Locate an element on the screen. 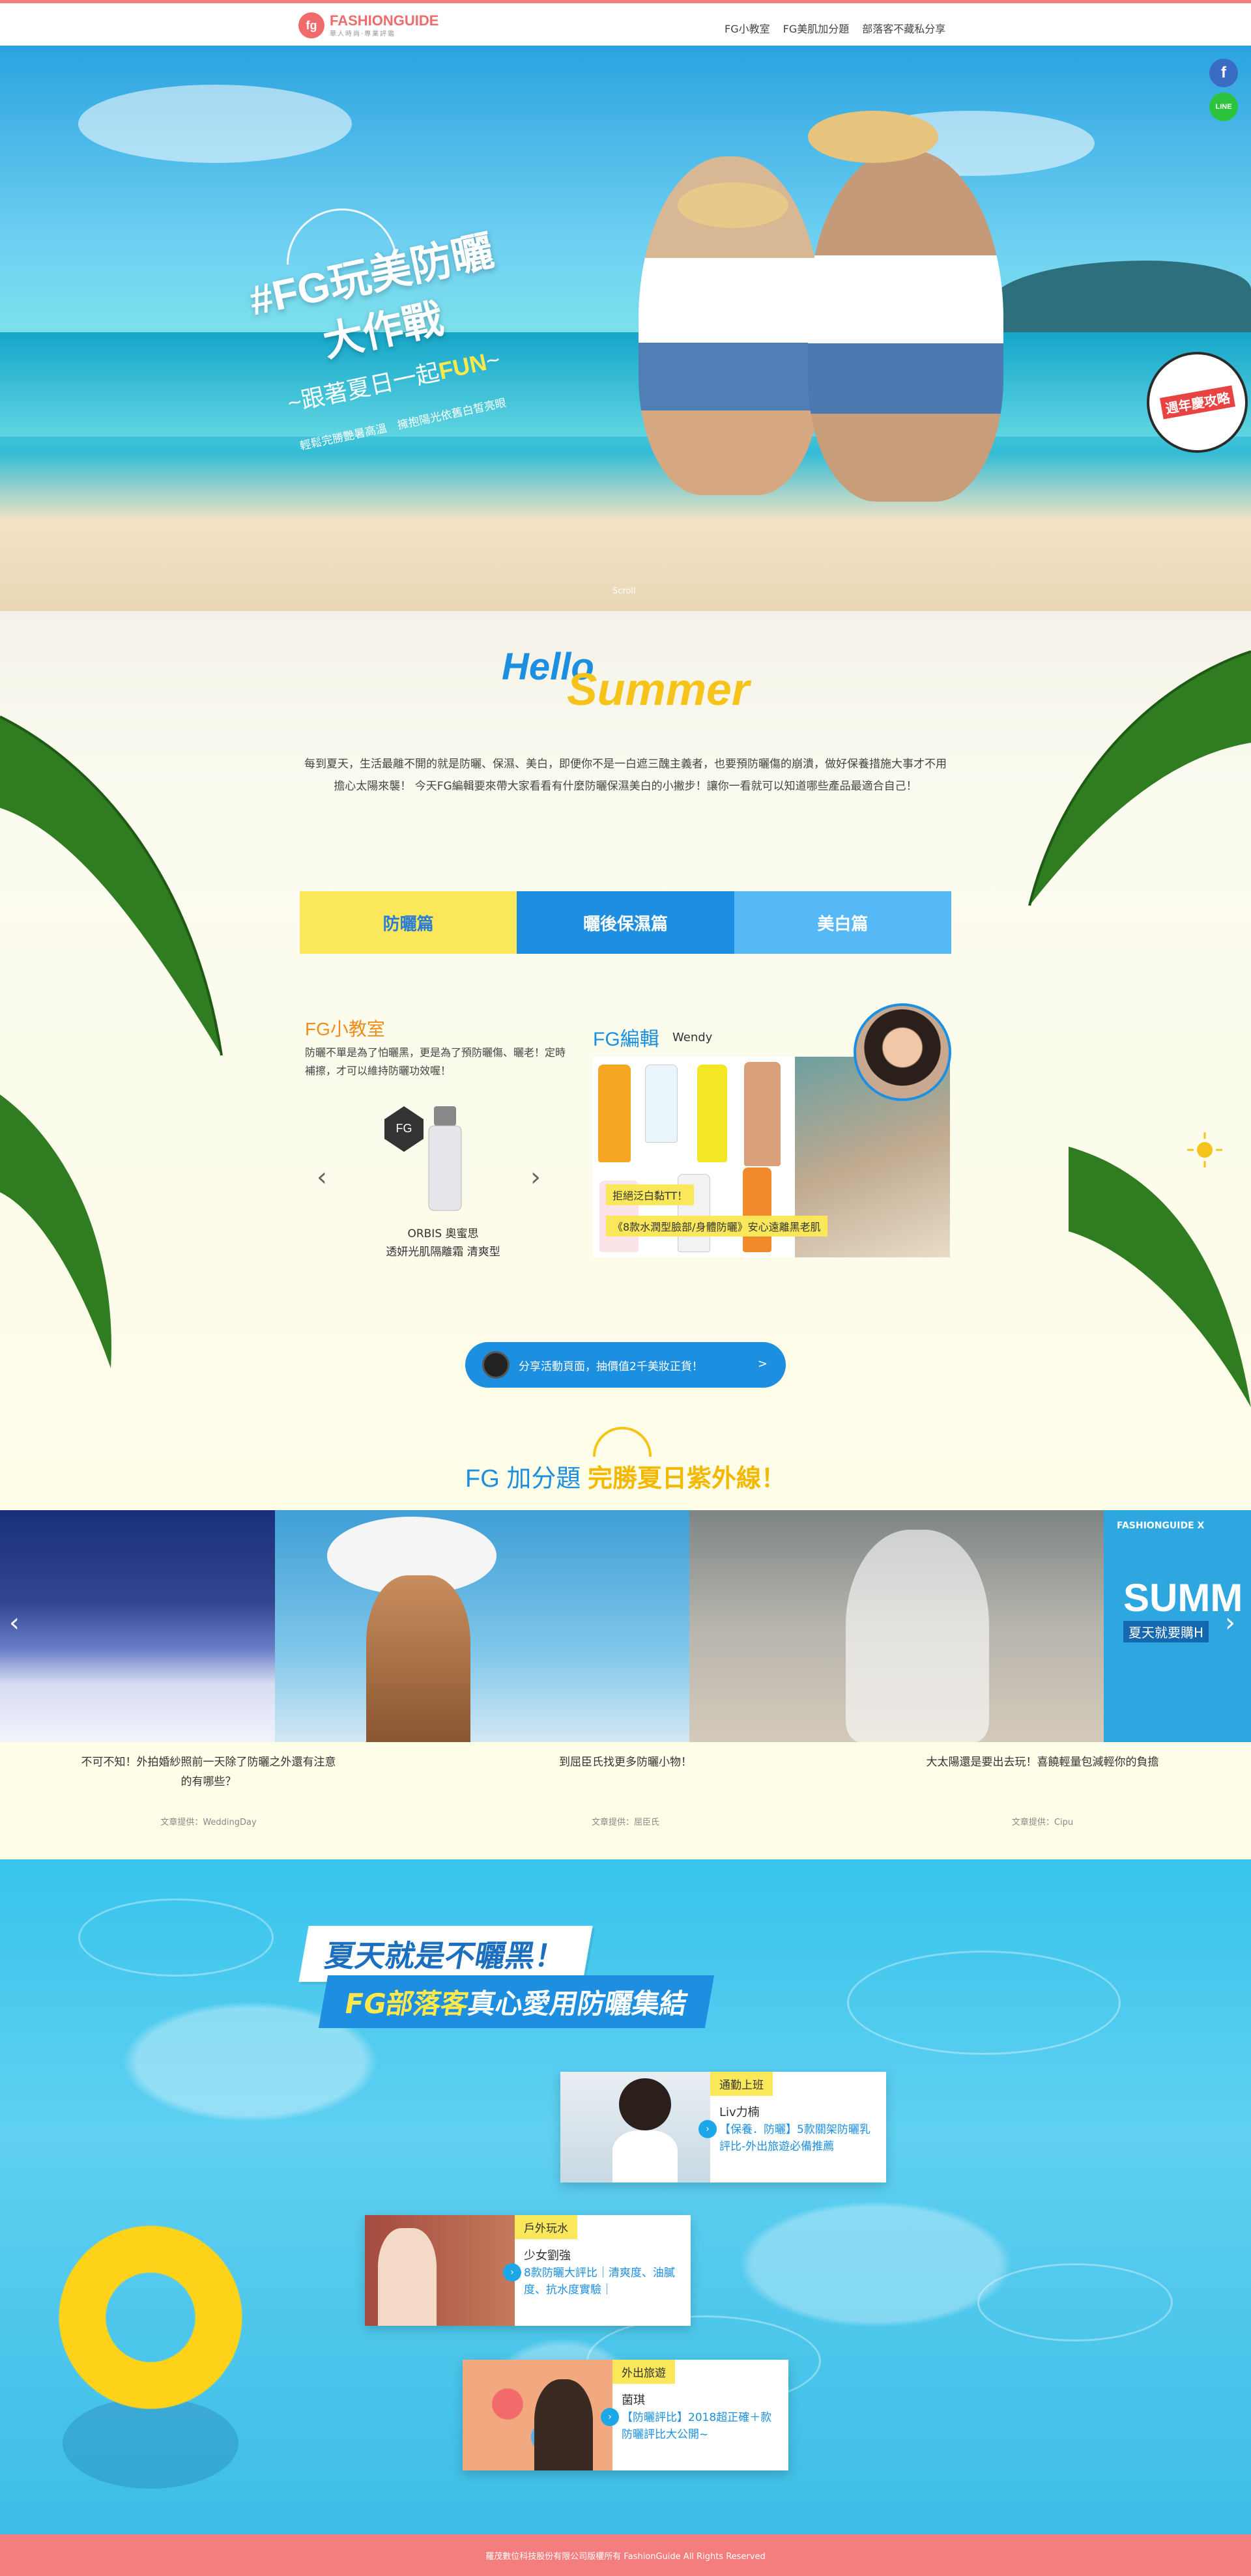  straw-hat-right is located at coordinates (873, 137).